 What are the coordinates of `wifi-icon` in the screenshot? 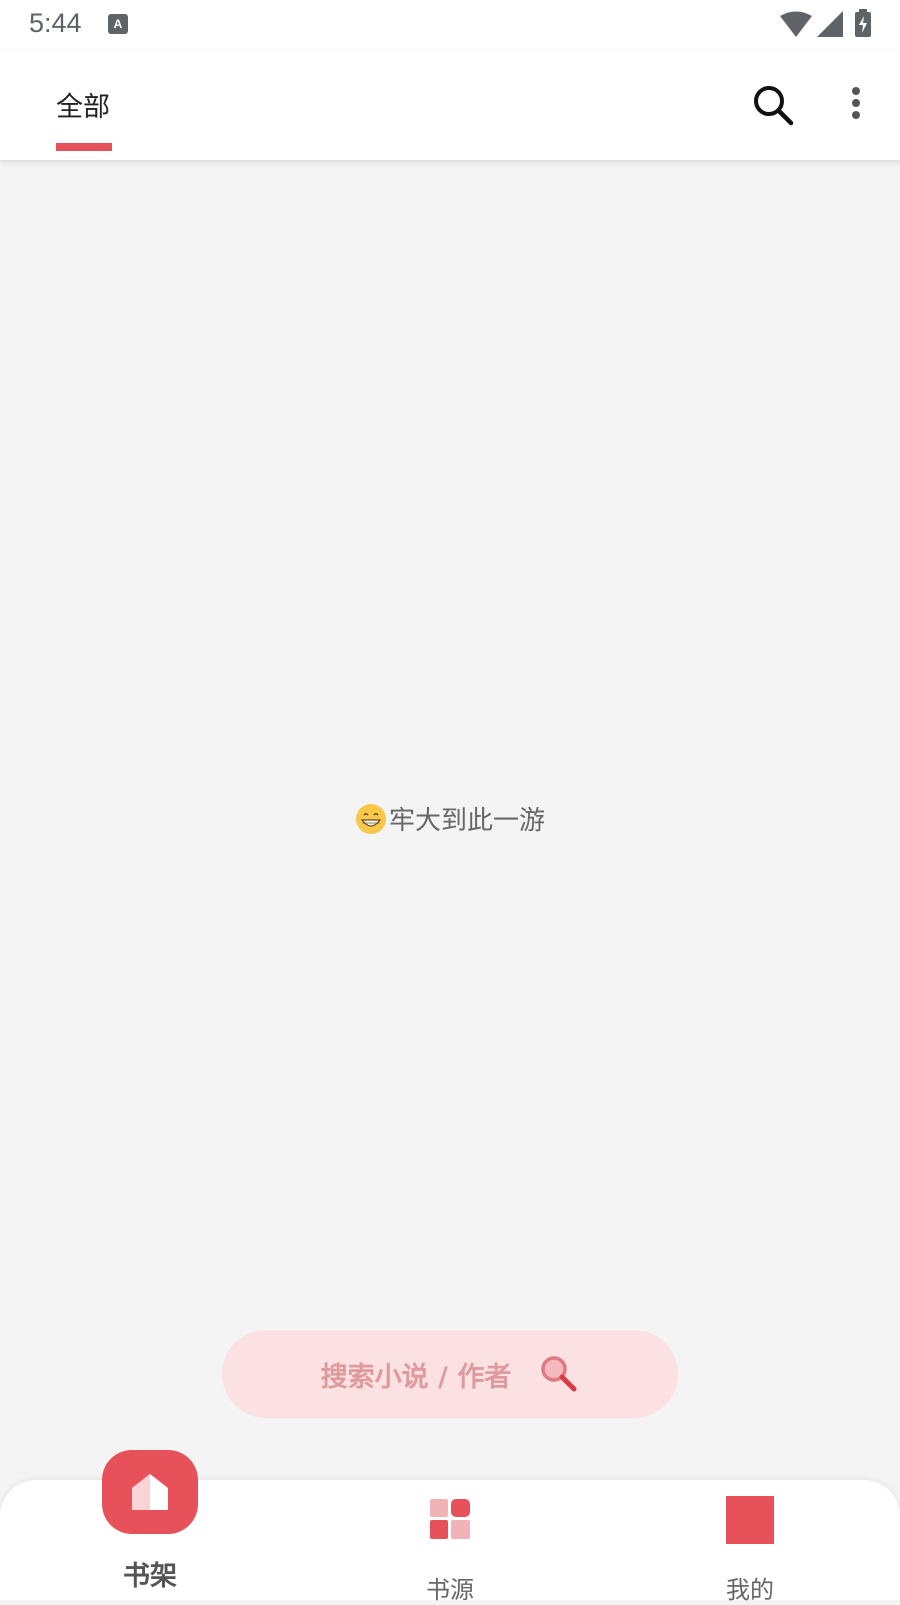 It's located at (796, 24).